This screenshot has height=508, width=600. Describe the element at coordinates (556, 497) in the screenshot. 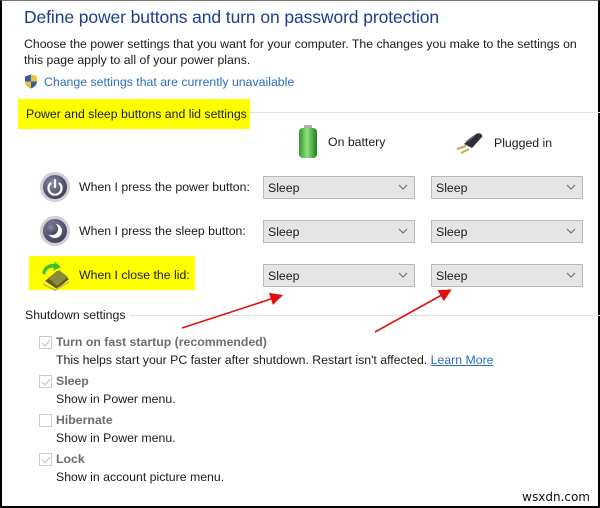

I see `watermark: wsxdn.com` at that location.